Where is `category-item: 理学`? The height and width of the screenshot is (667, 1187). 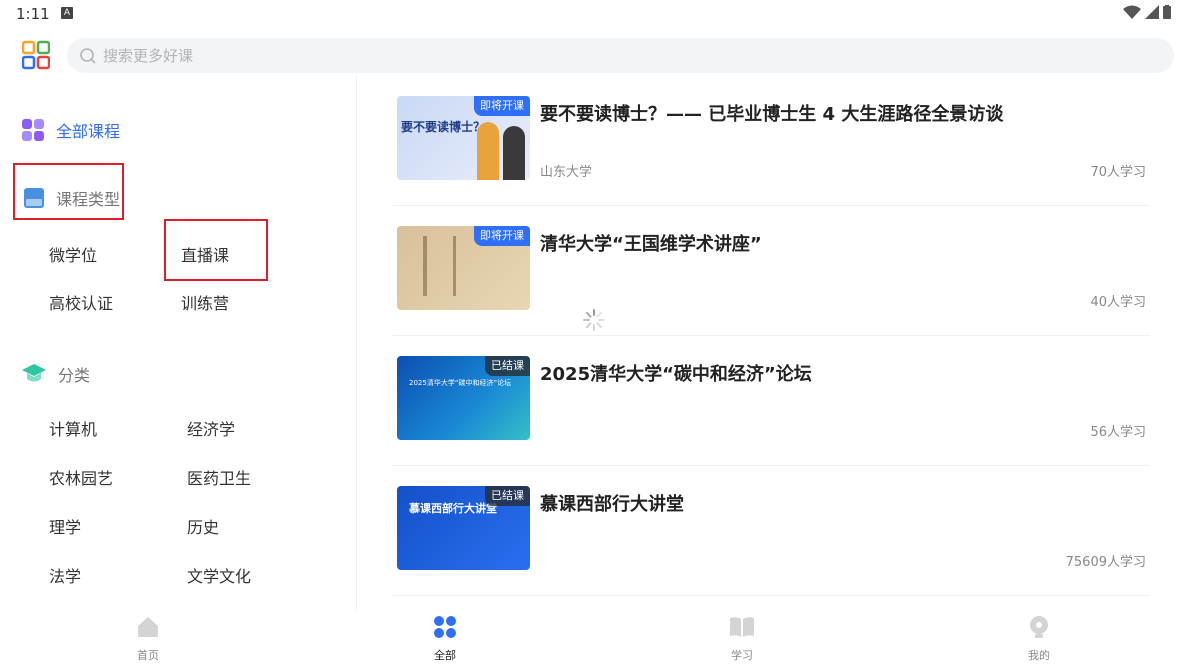 category-item: 理学 is located at coordinates (65, 526).